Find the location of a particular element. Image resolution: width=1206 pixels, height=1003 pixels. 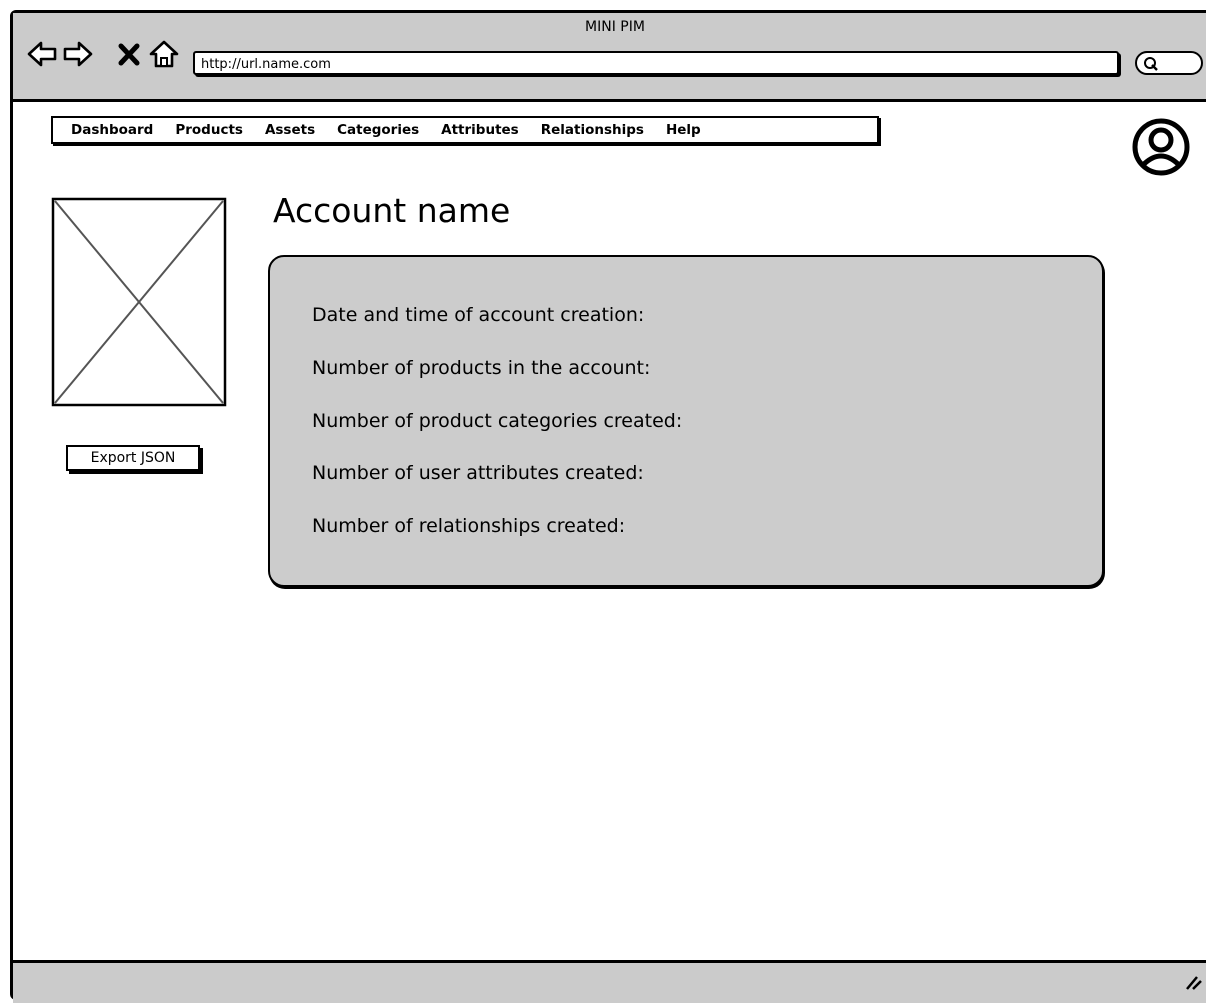

menu-item-help: Help is located at coordinates (683, 130).